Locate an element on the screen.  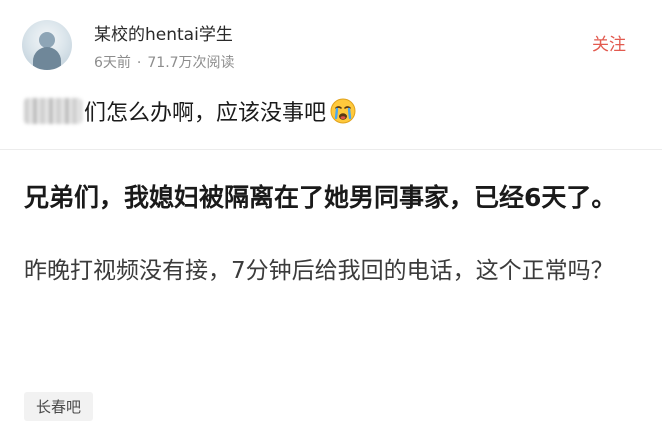
author-name: 某校的hentai学生 is located at coordinates (163, 32).